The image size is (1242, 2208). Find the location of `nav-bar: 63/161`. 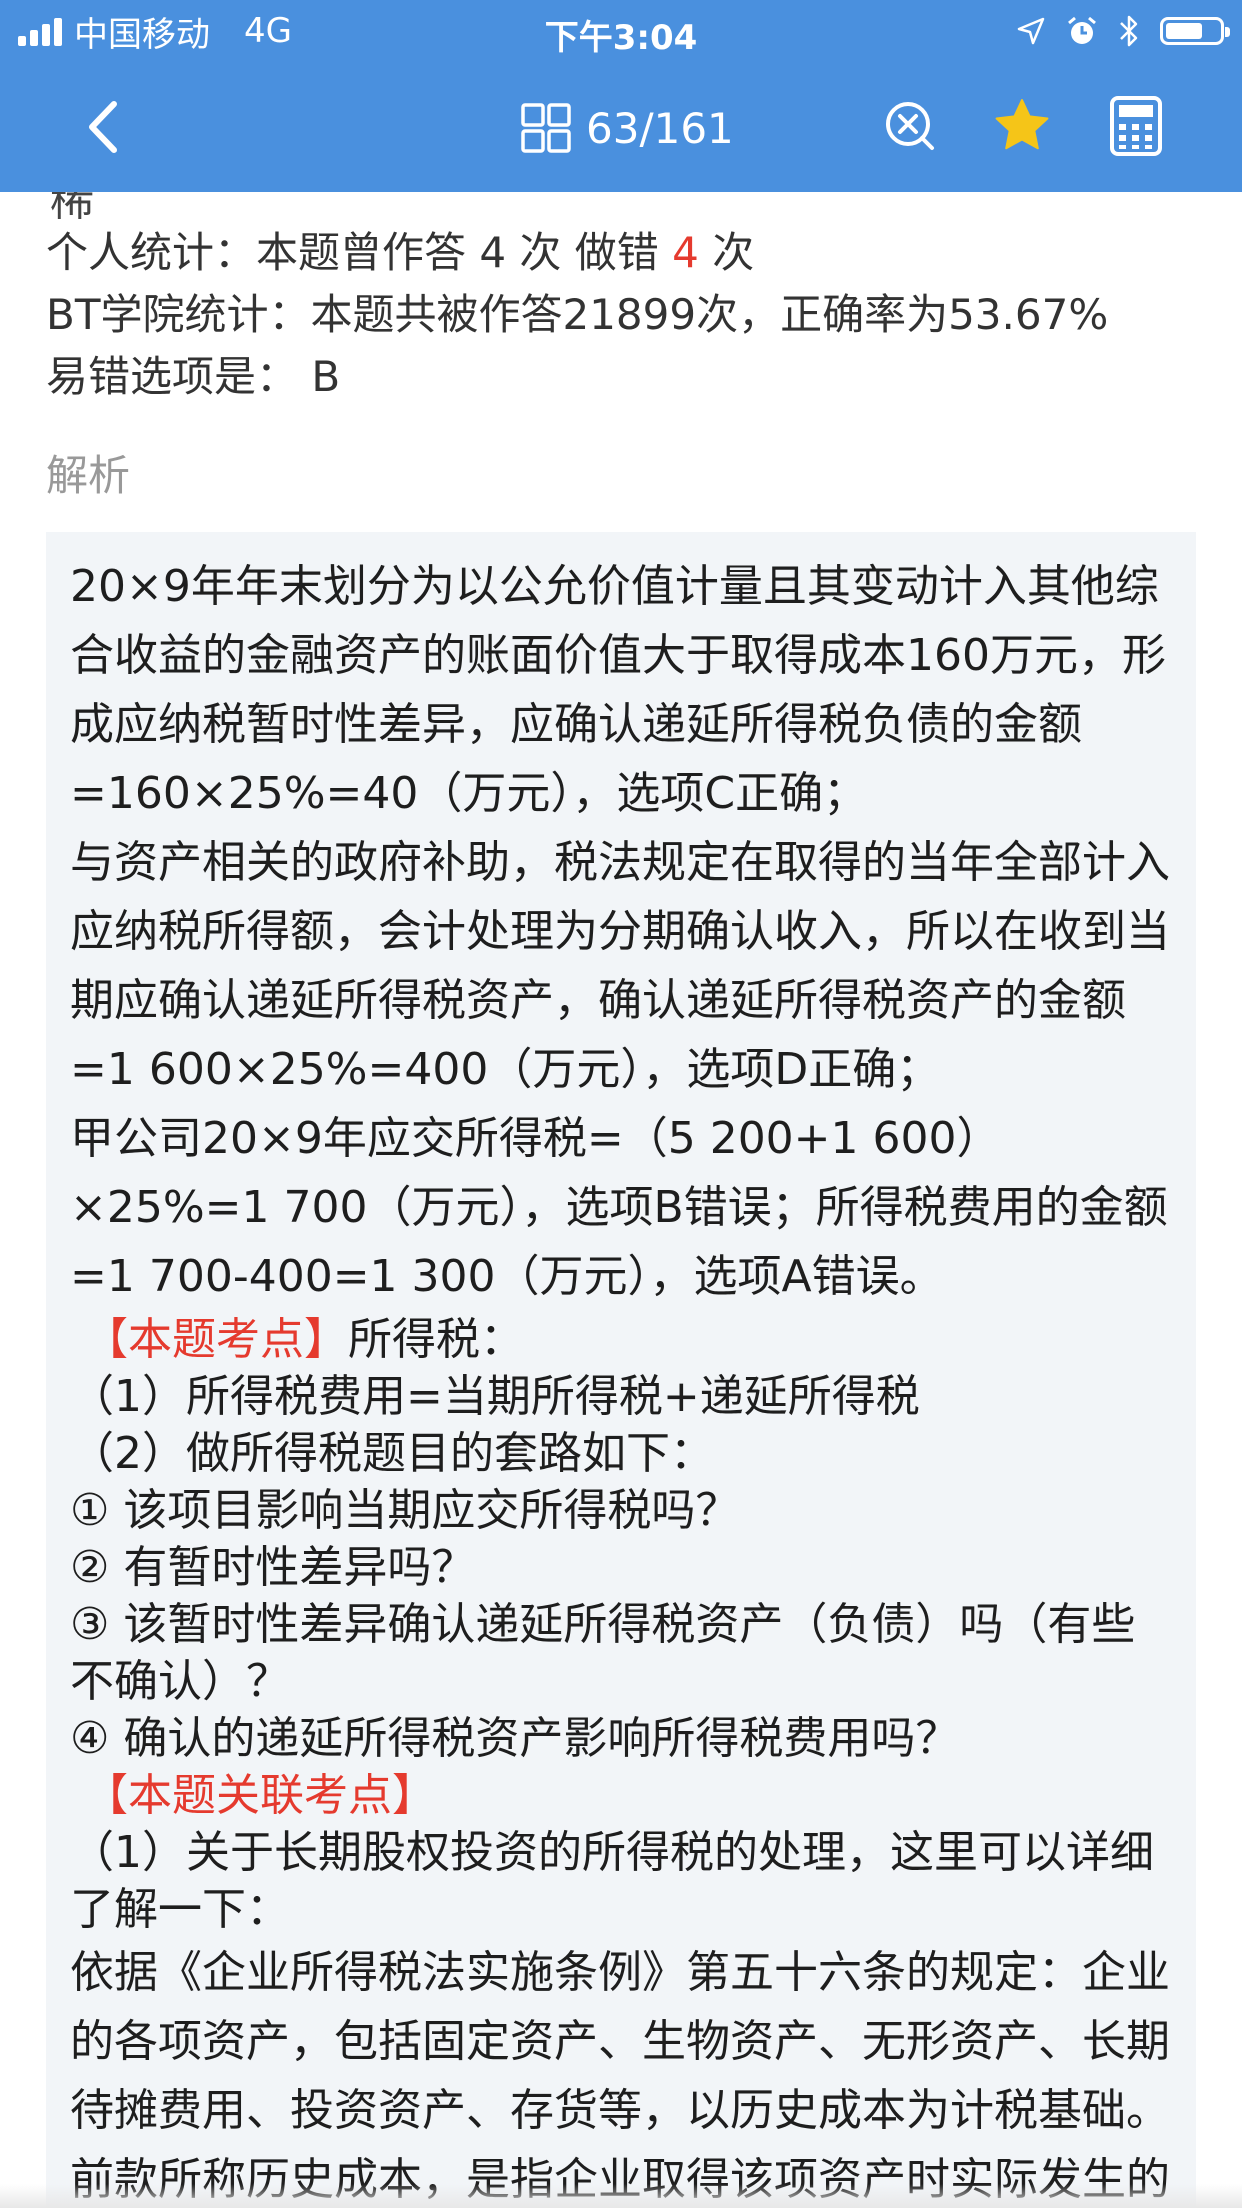

nav-bar: 63/161 is located at coordinates (621, 127).